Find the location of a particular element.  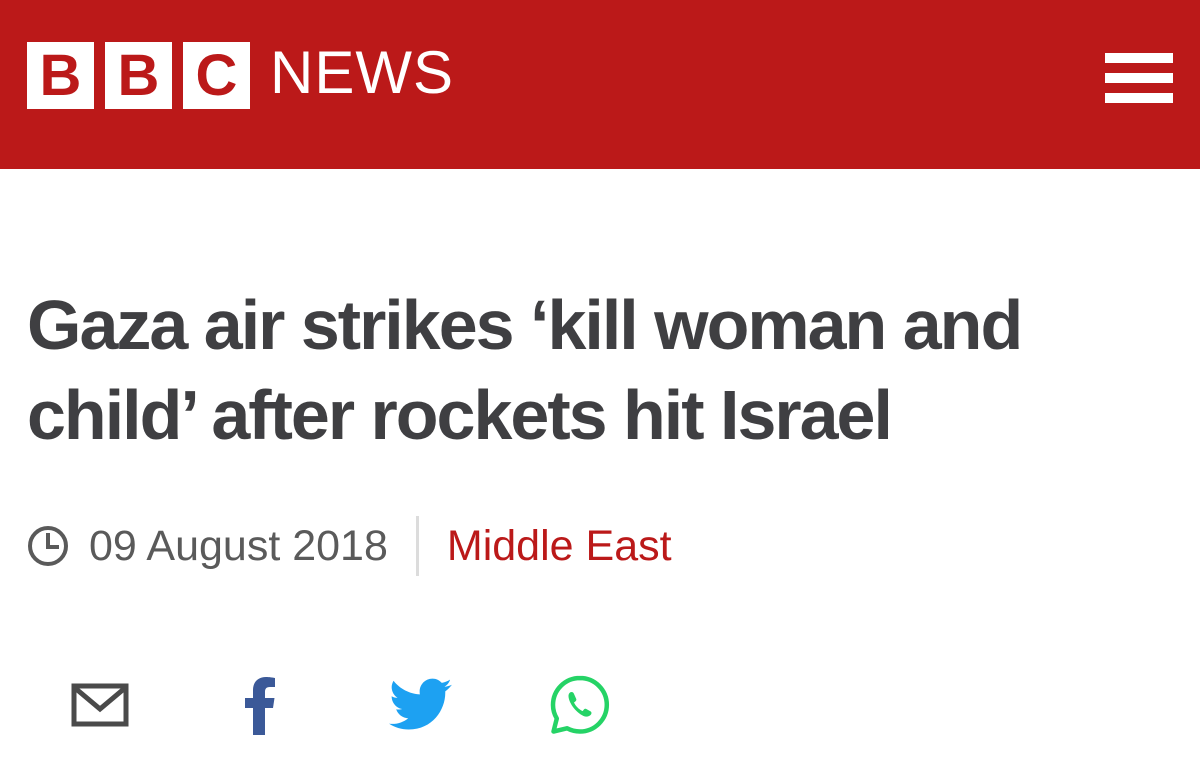

email-icon is located at coordinates (100, 705).